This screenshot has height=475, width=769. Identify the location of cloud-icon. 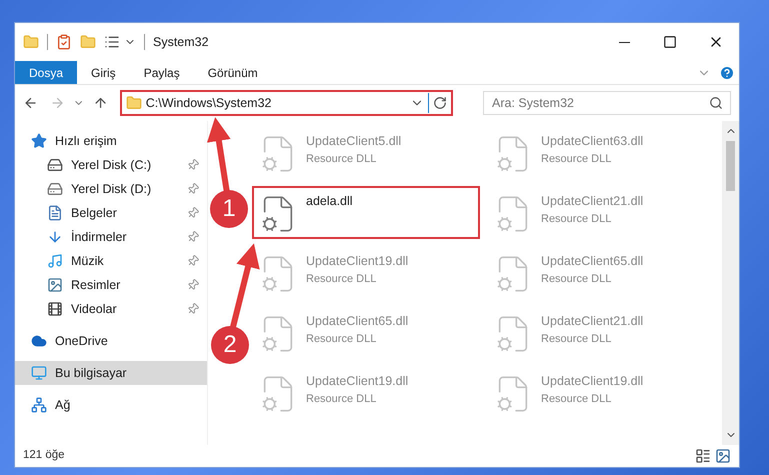
(39, 341).